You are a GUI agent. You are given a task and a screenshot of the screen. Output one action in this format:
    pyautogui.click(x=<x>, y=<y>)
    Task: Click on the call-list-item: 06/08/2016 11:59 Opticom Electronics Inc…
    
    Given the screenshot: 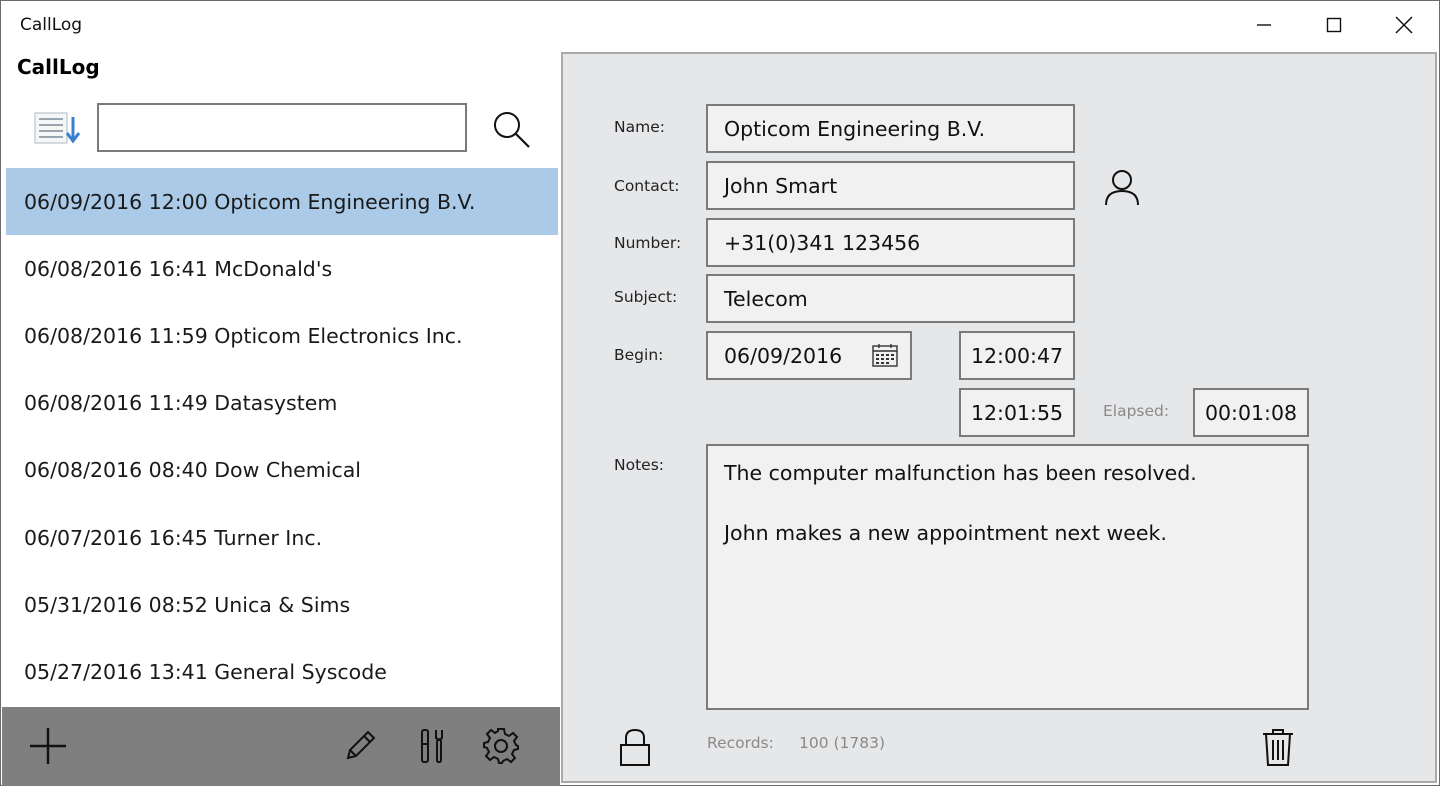 What is the action you would take?
    pyautogui.click(x=282, y=335)
    